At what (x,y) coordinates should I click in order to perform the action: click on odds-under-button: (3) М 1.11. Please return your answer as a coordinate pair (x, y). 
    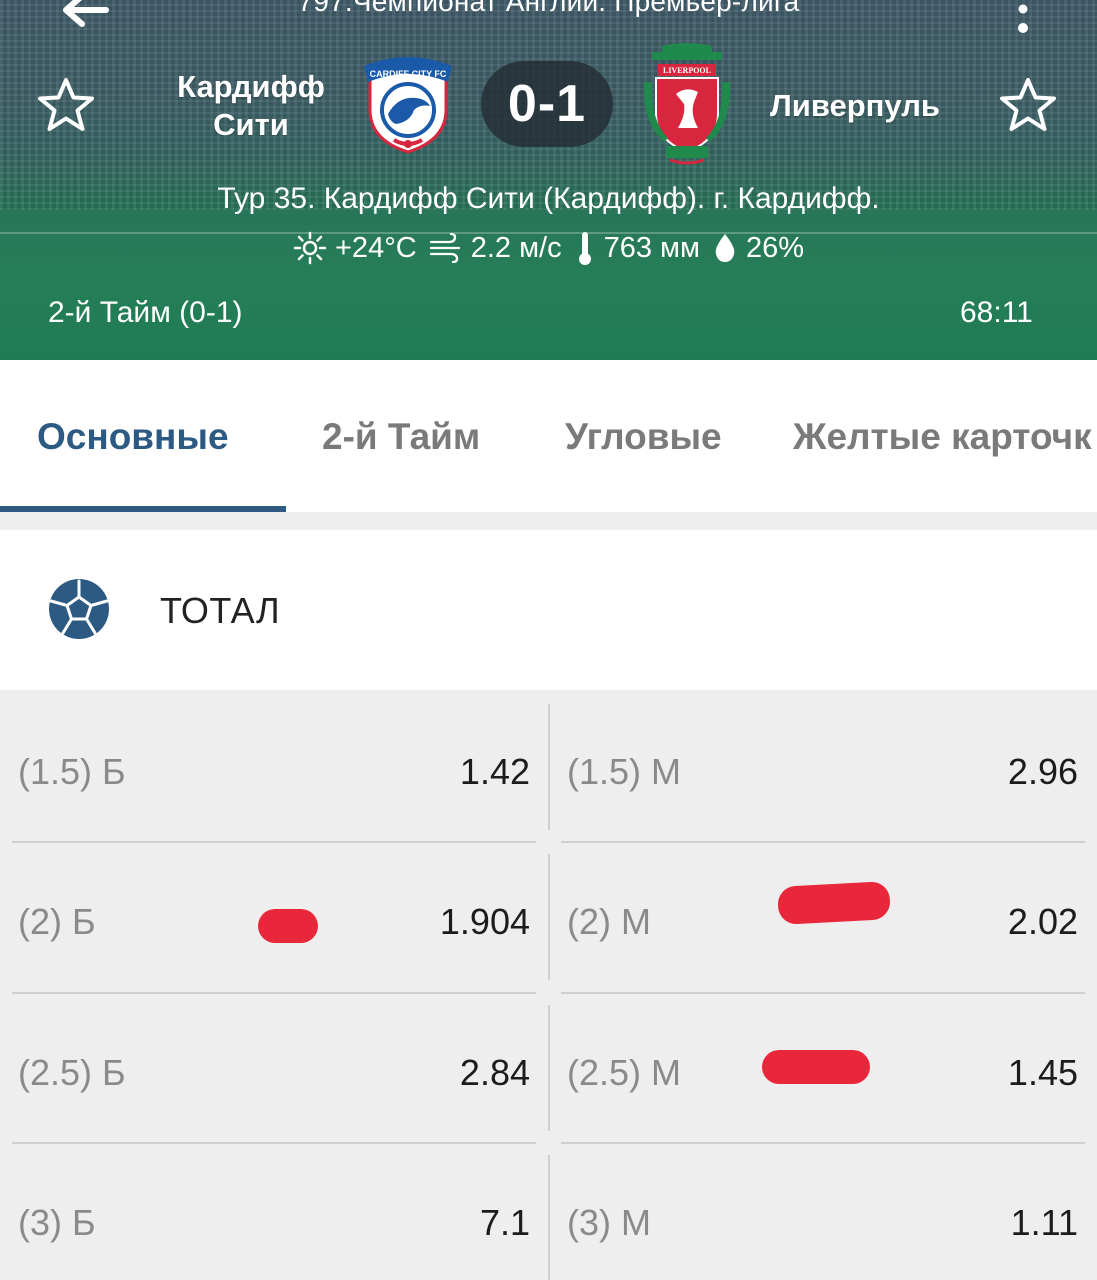
    Looking at the image, I should click on (823, 1212).